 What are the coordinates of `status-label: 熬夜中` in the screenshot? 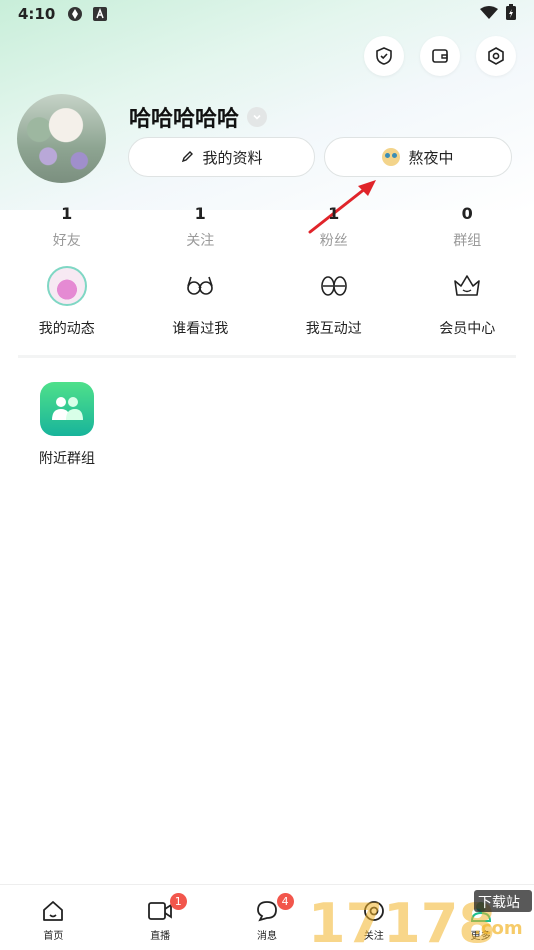 It's located at (431, 157).